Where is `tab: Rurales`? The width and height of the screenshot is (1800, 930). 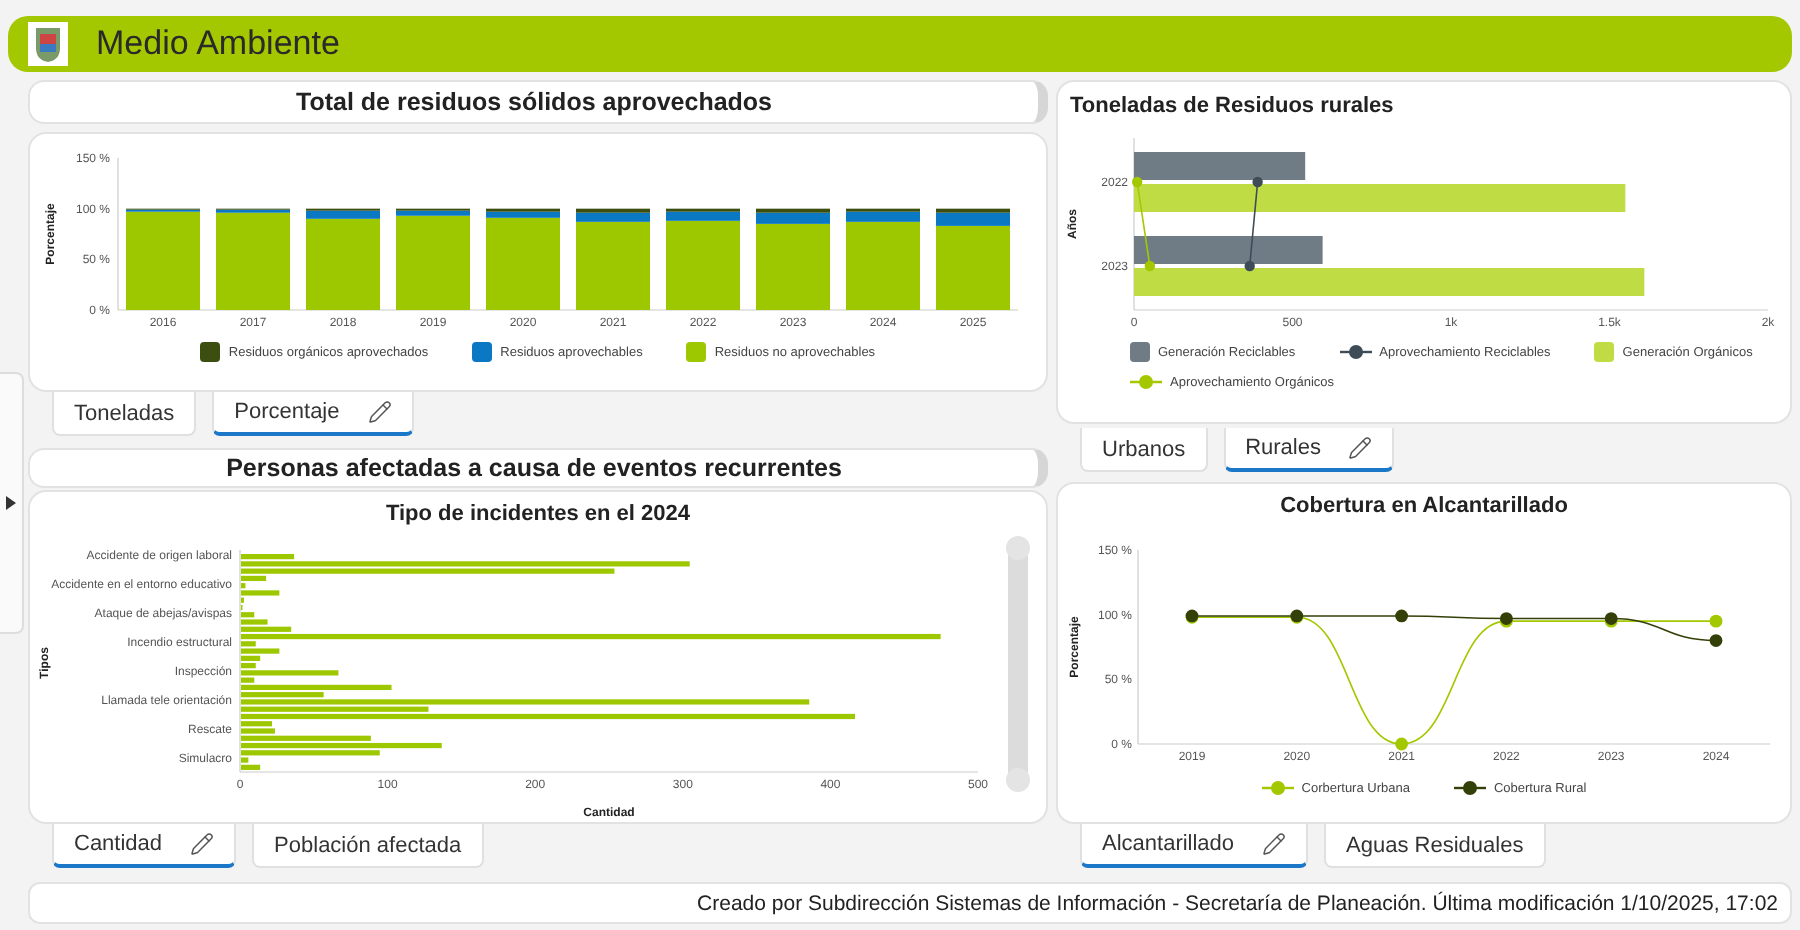
tab: Rurales is located at coordinates (1309, 450).